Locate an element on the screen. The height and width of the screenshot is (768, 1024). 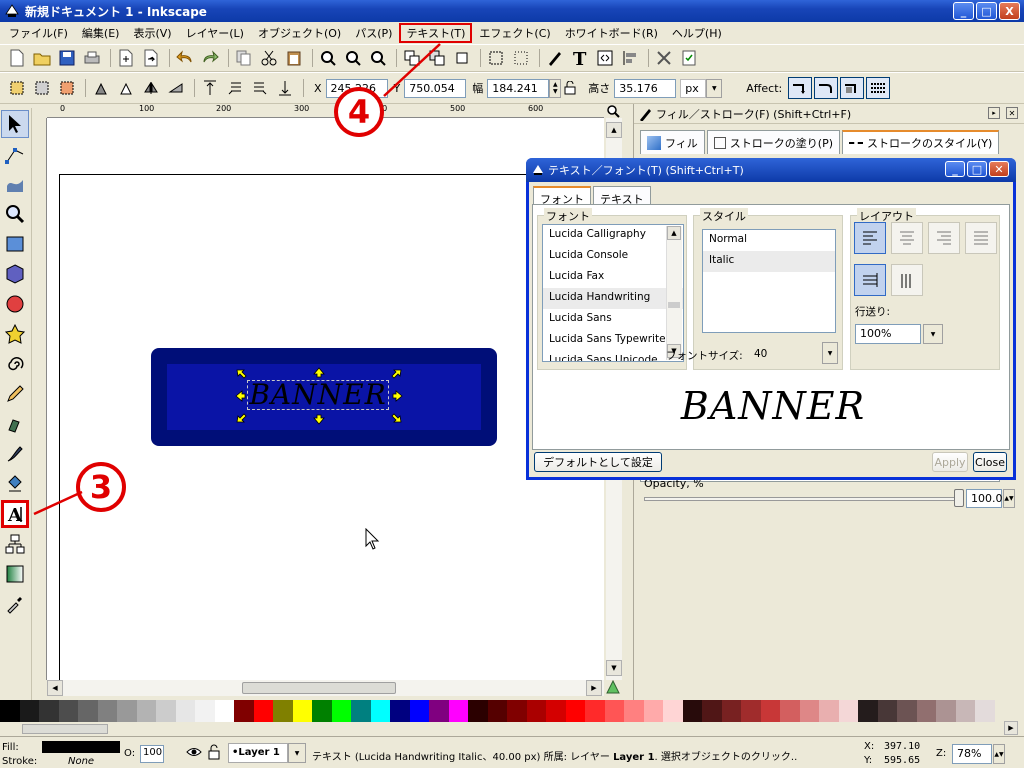
opacity-slider-track is located at coordinates (801, 499).